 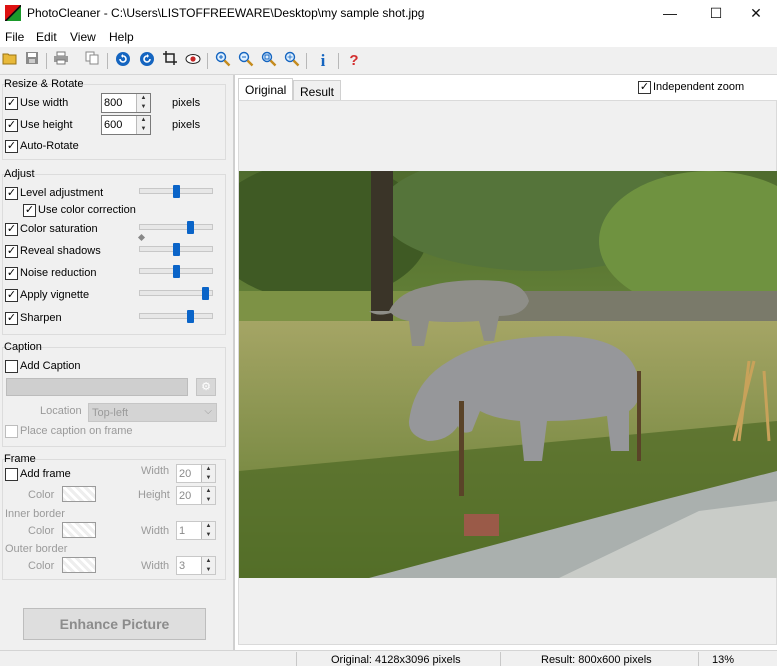 What do you see at coordinates (266, 90) in the screenshot?
I see `tab-original: Original` at bounding box center [266, 90].